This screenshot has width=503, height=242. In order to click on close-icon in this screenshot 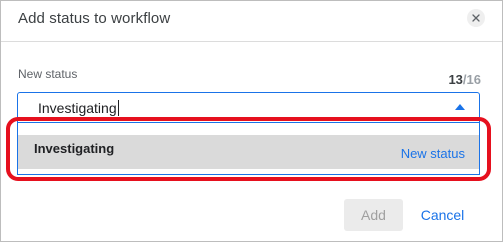, I will do `click(476, 18)`.